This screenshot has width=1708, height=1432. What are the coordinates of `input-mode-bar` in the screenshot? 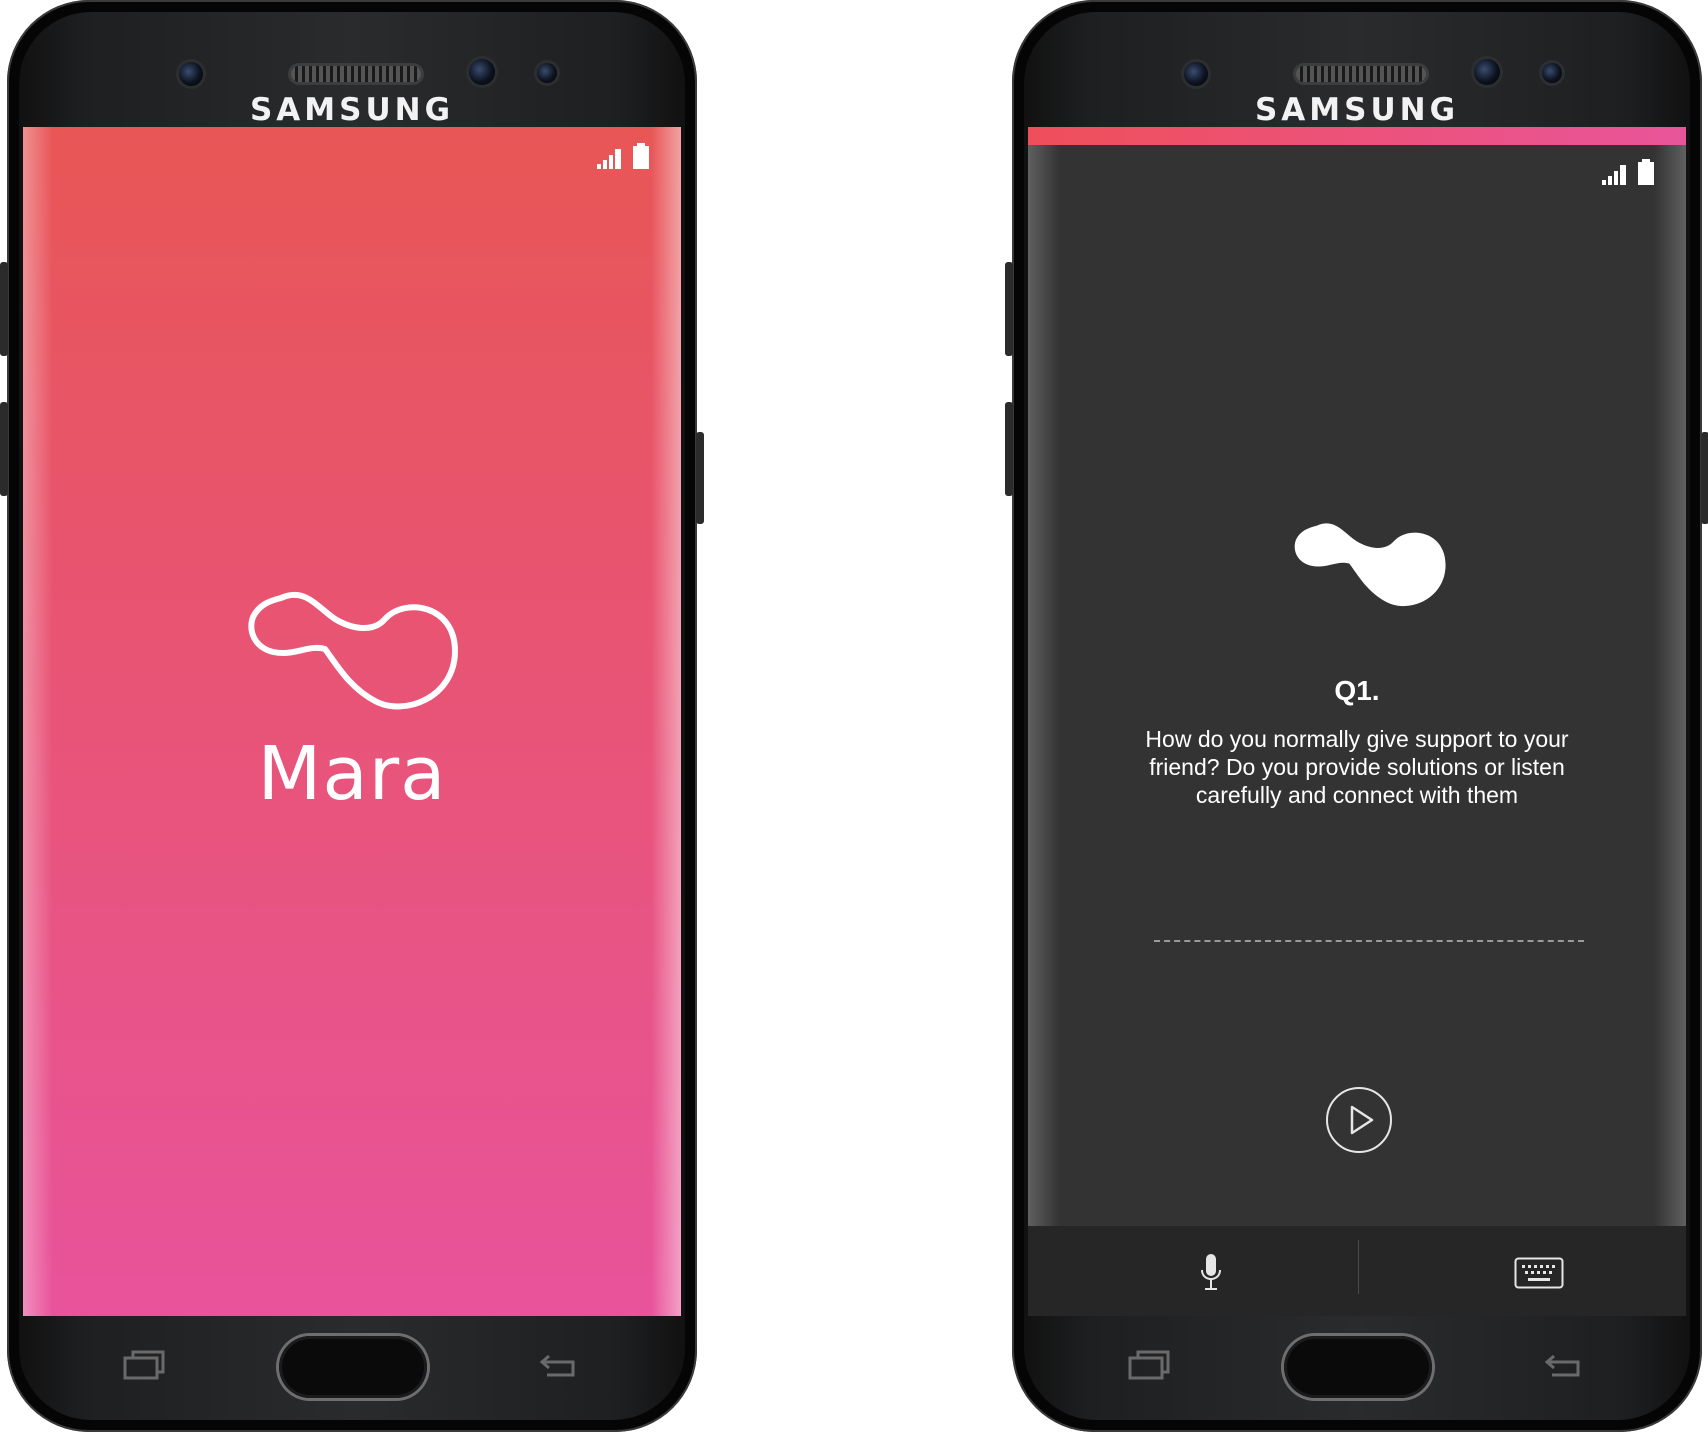 It's located at (1357, 1271).